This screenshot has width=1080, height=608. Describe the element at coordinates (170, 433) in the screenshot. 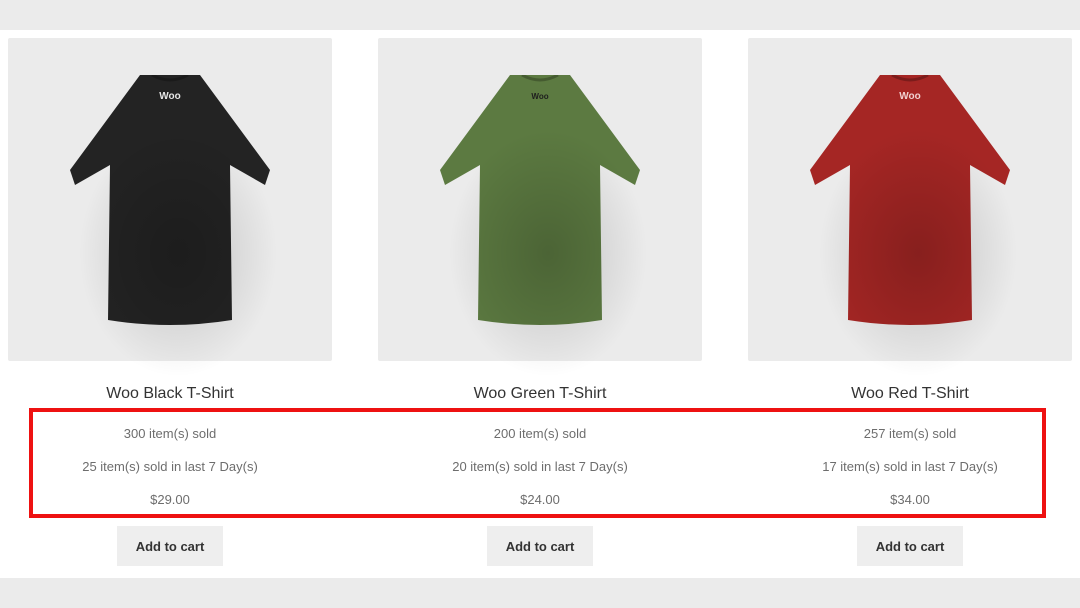

I see `sold-total-text: 300 item(s) sold` at that location.